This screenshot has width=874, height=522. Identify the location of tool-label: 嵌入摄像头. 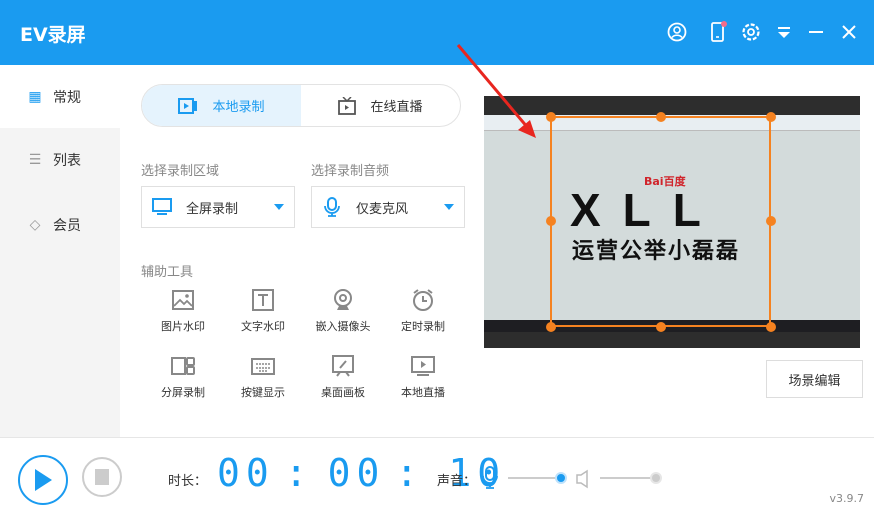
(343, 326).